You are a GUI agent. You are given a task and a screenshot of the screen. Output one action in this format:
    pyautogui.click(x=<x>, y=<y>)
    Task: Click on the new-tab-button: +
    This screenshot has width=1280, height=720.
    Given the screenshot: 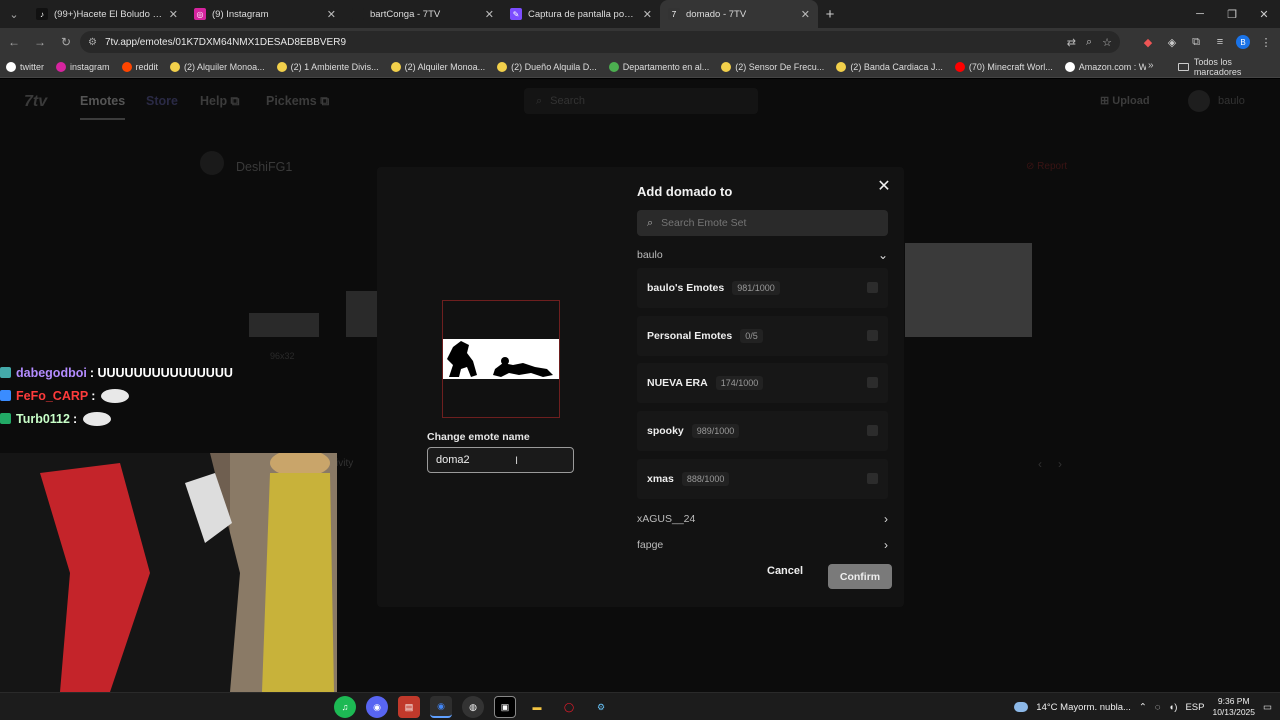 What is the action you would take?
    pyautogui.click(x=830, y=14)
    